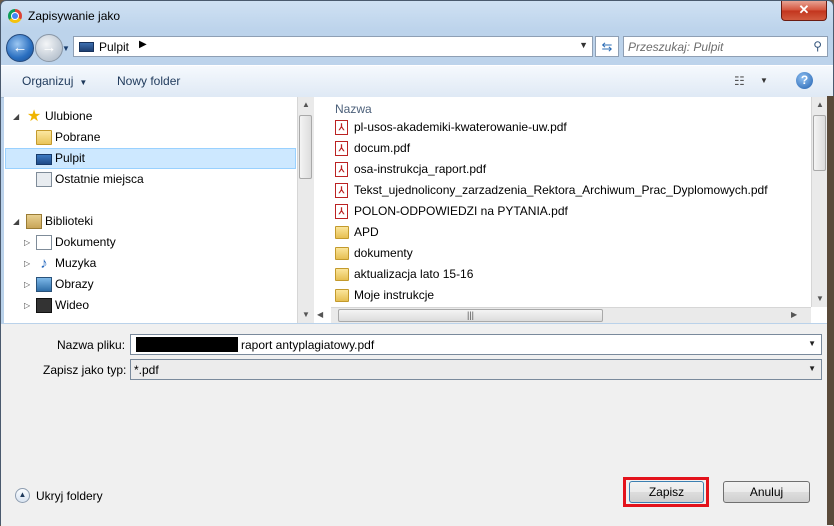 Image resolution: width=834 pixels, height=526 pixels. What do you see at coordinates (148, 81) in the screenshot?
I see `new-folder-button: Nowy folder` at bounding box center [148, 81].